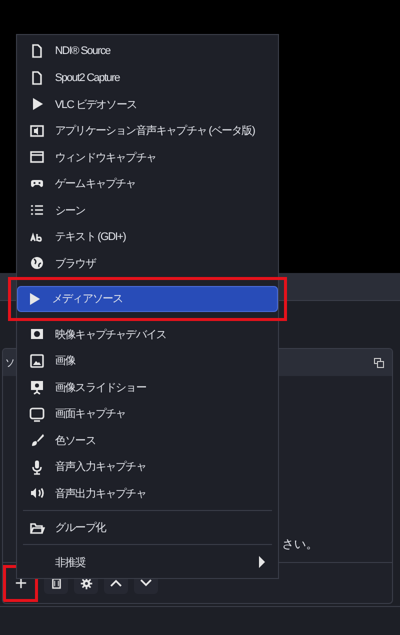  Describe the element at coordinates (147, 210) in the screenshot. I see `menu-item: シーン` at that location.